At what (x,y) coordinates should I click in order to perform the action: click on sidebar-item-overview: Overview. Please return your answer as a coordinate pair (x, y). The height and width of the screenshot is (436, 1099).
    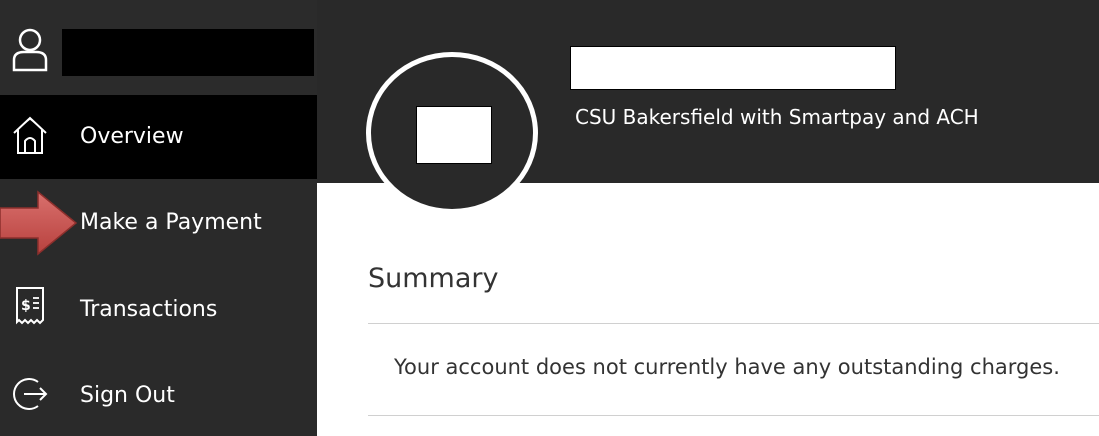
    Looking at the image, I should click on (158, 137).